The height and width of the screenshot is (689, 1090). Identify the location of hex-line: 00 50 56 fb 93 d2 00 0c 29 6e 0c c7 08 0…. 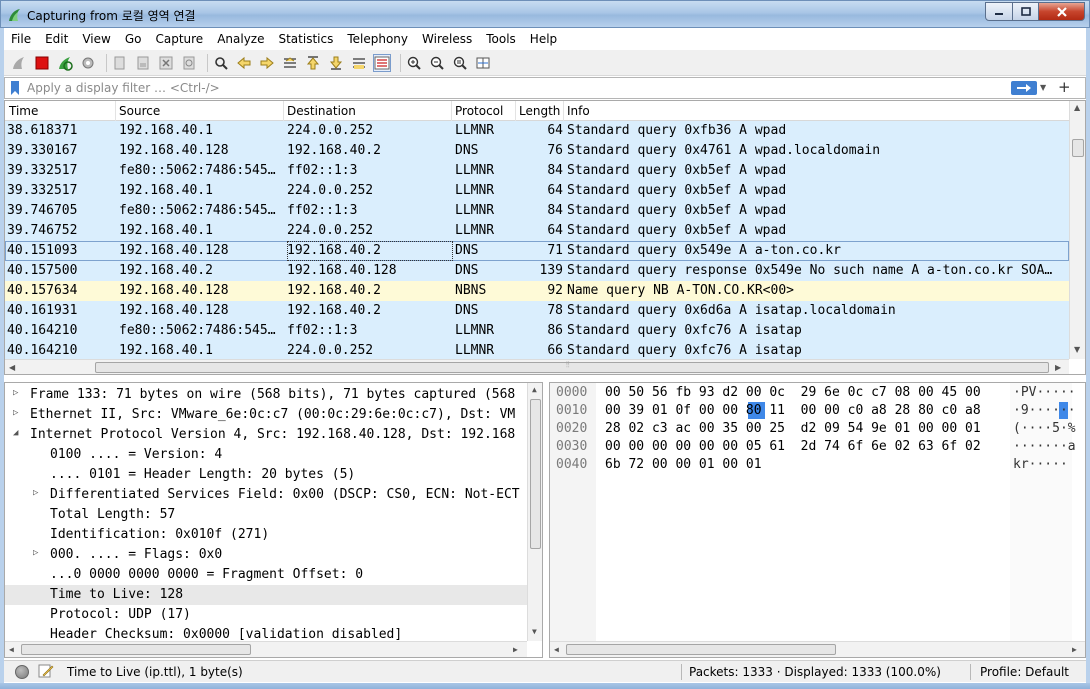
(793, 392).